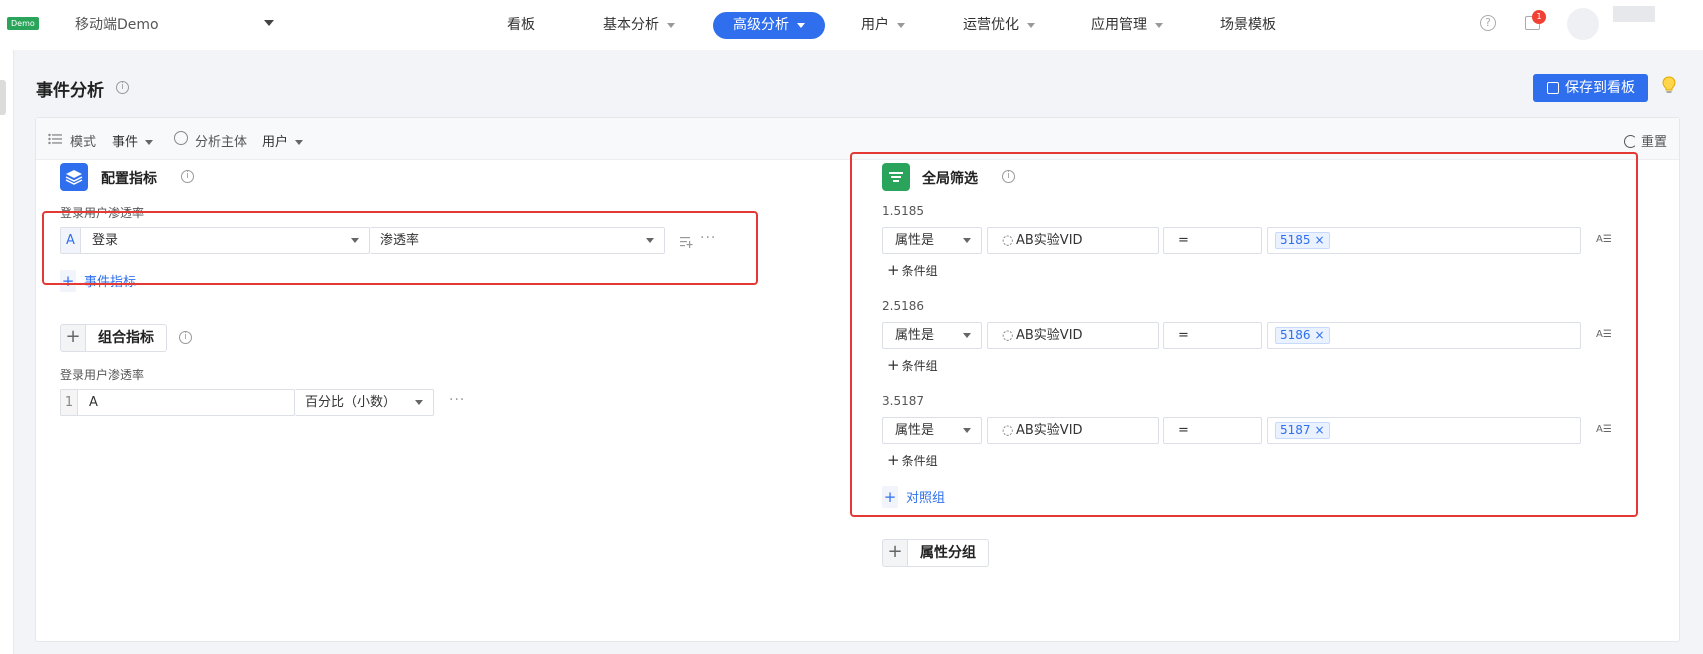 This screenshot has height=654, width=1703. What do you see at coordinates (948, 553) in the screenshot?
I see `attr-group-title: 属性分组` at bounding box center [948, 553].